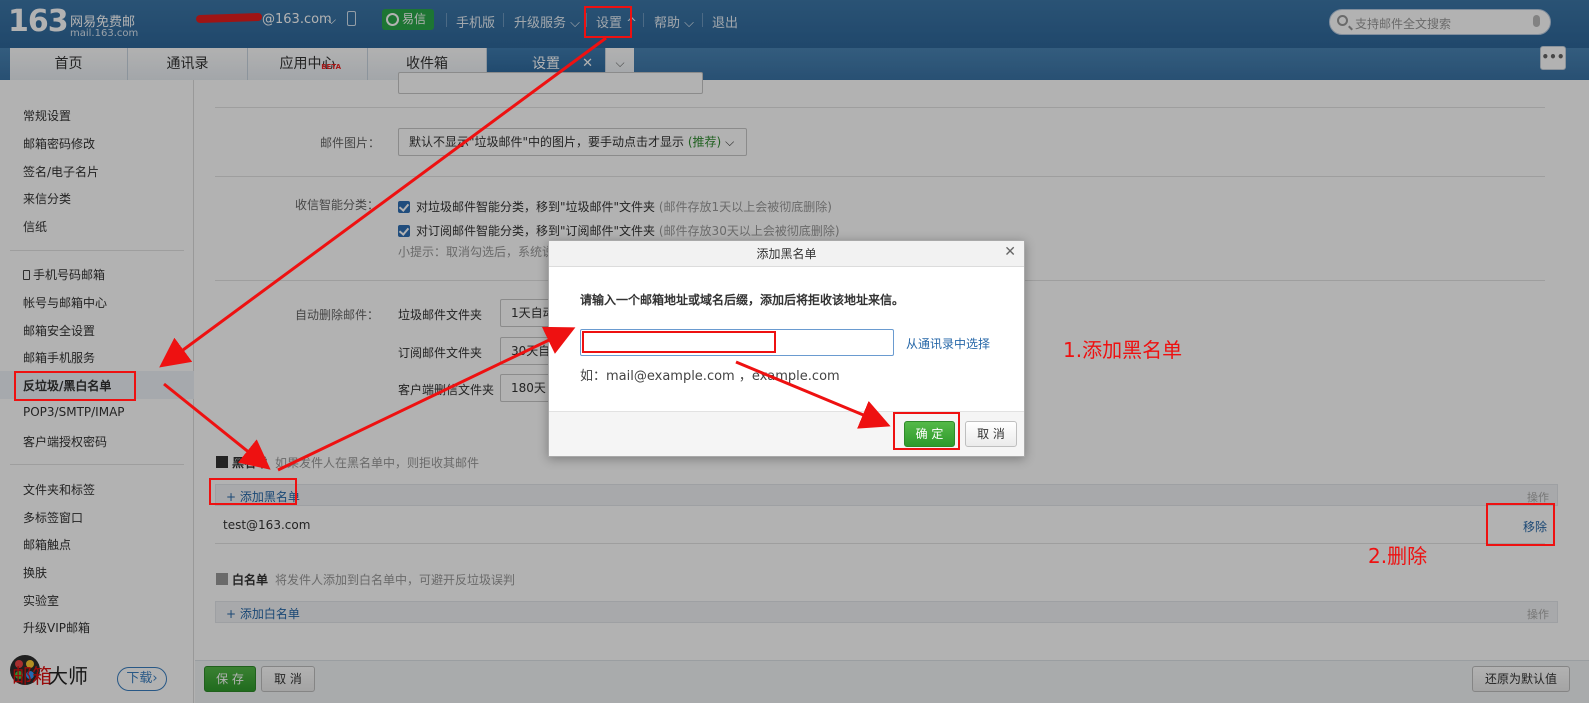 This screenshot has height=703, width=1589. I want to click on arrow-antispam-to-add, so click(217, 426).